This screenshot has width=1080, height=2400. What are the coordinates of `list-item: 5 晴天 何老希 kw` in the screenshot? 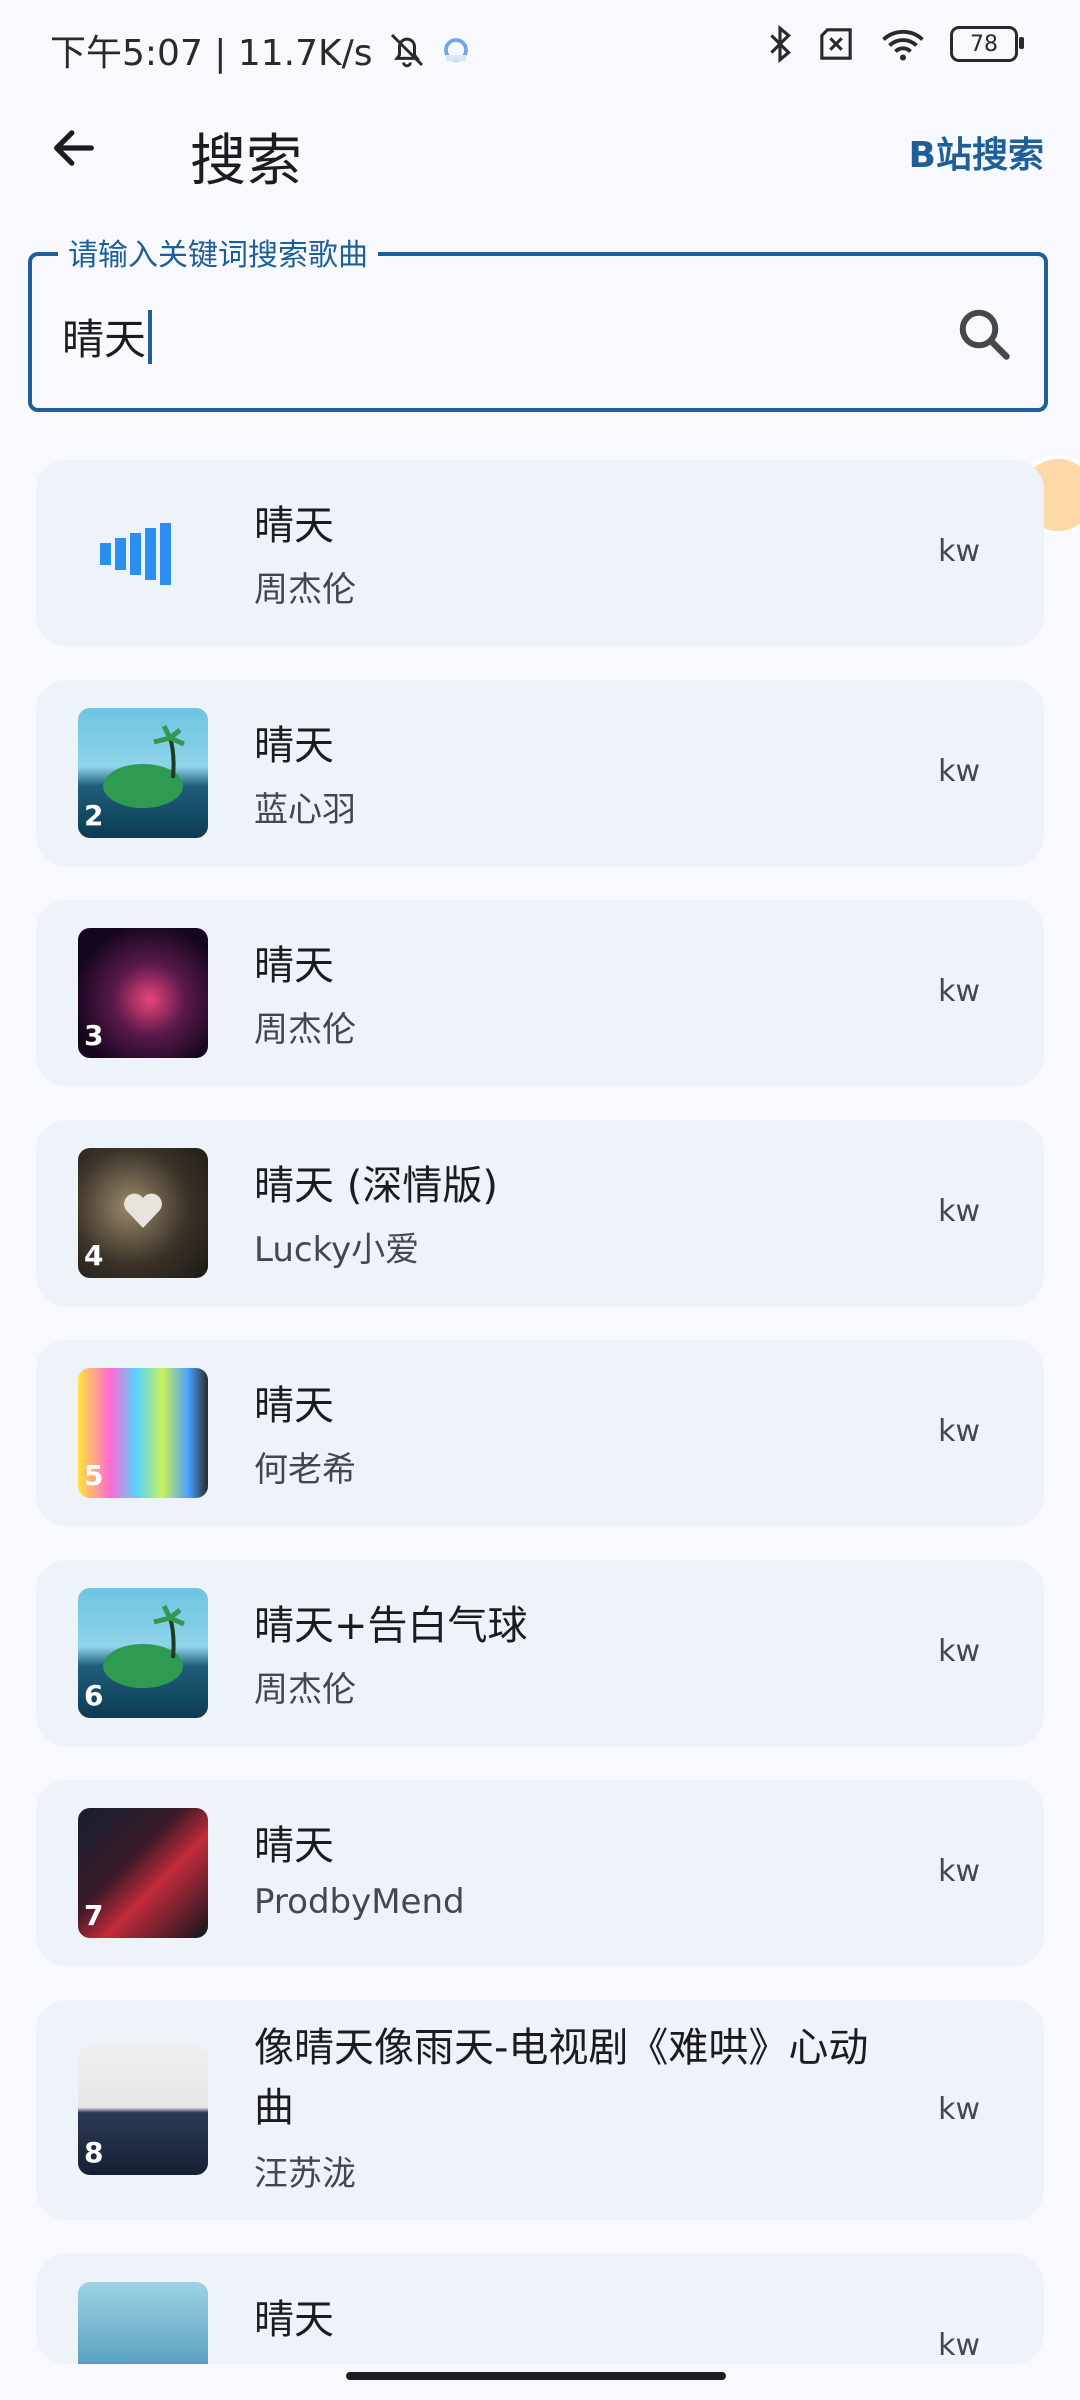 It's located at (540, 1433).